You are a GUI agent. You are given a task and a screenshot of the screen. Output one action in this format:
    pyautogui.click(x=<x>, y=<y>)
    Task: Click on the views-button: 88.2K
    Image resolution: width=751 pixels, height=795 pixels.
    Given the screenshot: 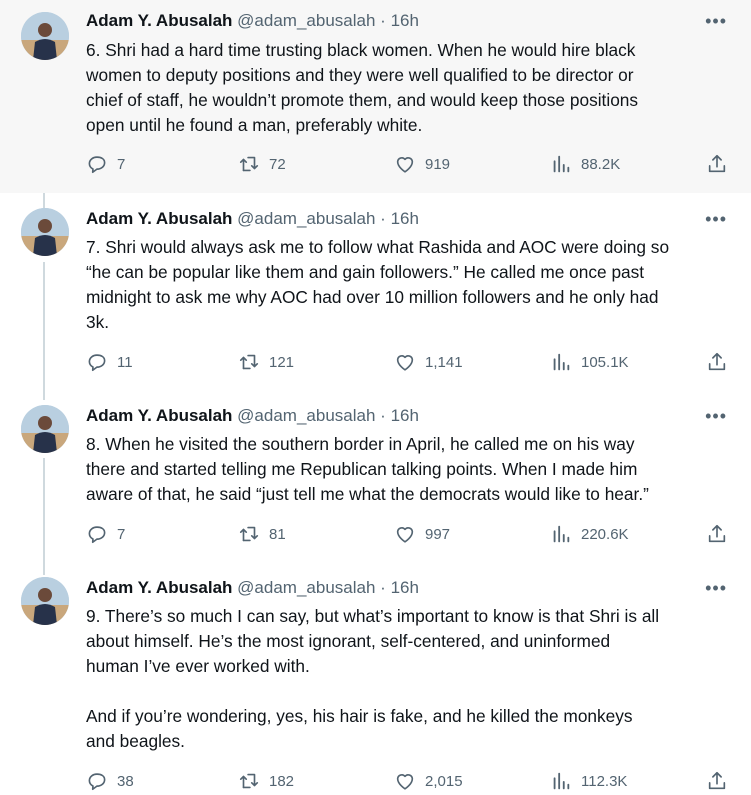 What is the action you would take?
    pyautogui.click(x=585, y=164)
    